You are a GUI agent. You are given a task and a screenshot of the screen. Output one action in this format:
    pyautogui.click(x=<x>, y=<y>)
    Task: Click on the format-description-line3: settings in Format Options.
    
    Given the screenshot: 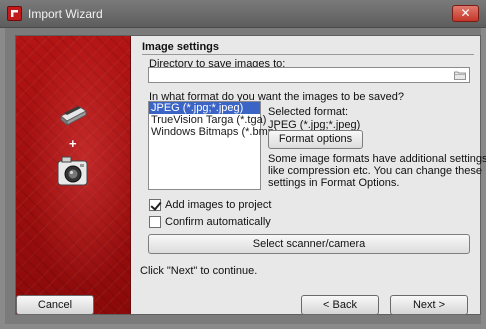 What is the action you would take?
    pyautogui.click(x=334, y=183)
    